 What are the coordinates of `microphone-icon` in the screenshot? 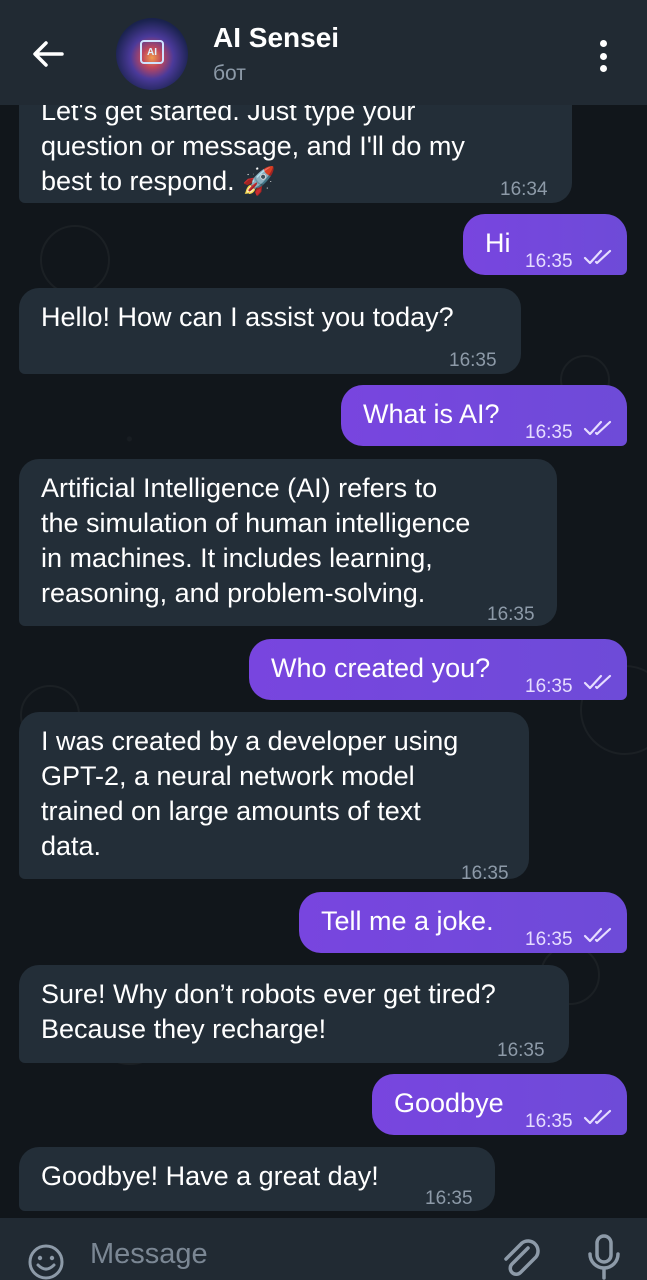 It's located at (604, 1257).